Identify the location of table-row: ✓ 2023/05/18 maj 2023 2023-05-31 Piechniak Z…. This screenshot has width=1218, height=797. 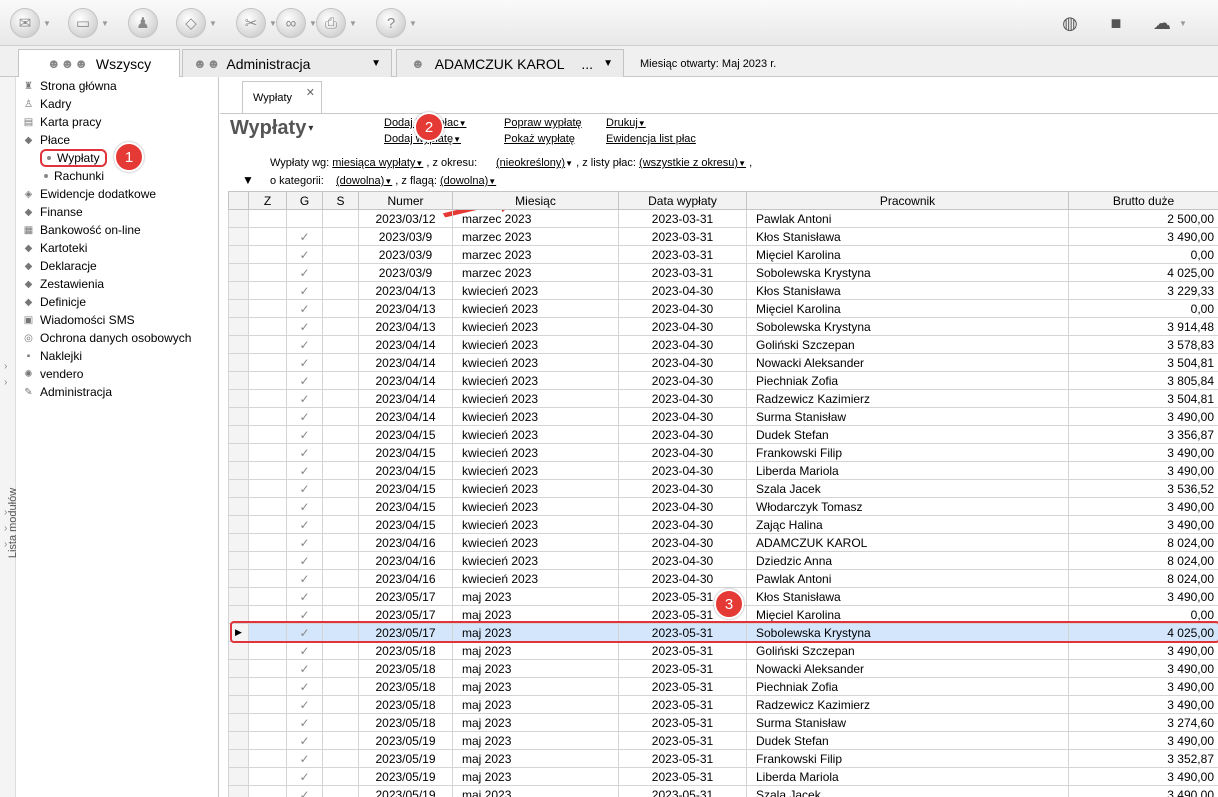
(723, 686).